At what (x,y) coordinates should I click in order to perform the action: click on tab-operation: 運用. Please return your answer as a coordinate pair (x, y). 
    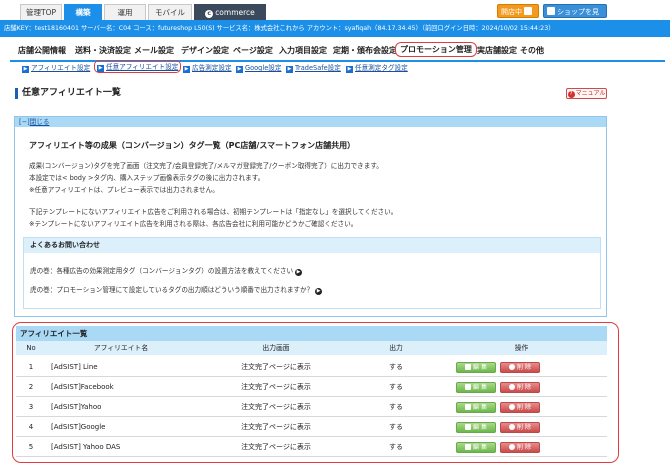
    Looking at the image, I should click on (125, 12).